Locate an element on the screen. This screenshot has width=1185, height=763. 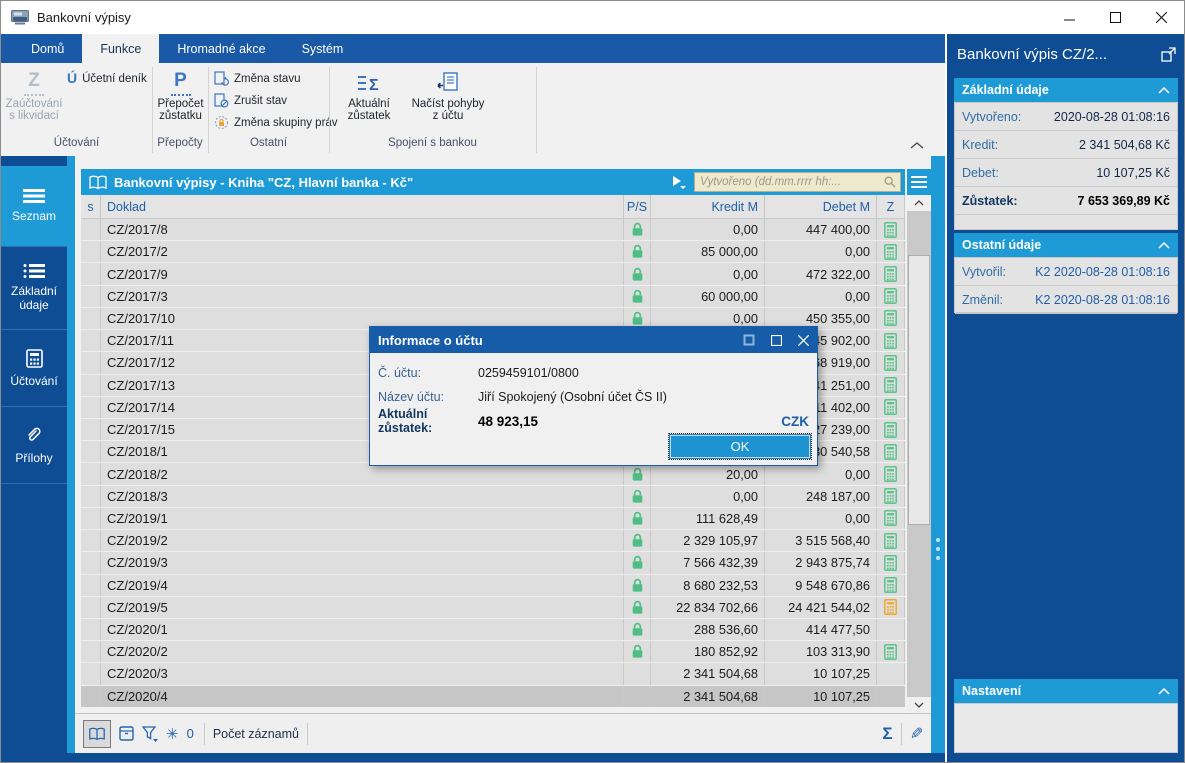
table-row: CZ/2019/2 2 329 105,97 3 515 568,40 is located at coordinates (493, 541).